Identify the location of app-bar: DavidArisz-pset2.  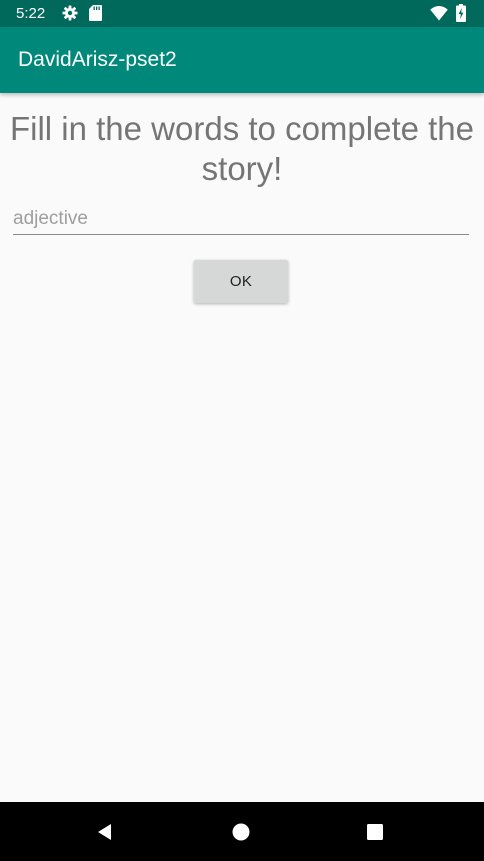
(242, 60).